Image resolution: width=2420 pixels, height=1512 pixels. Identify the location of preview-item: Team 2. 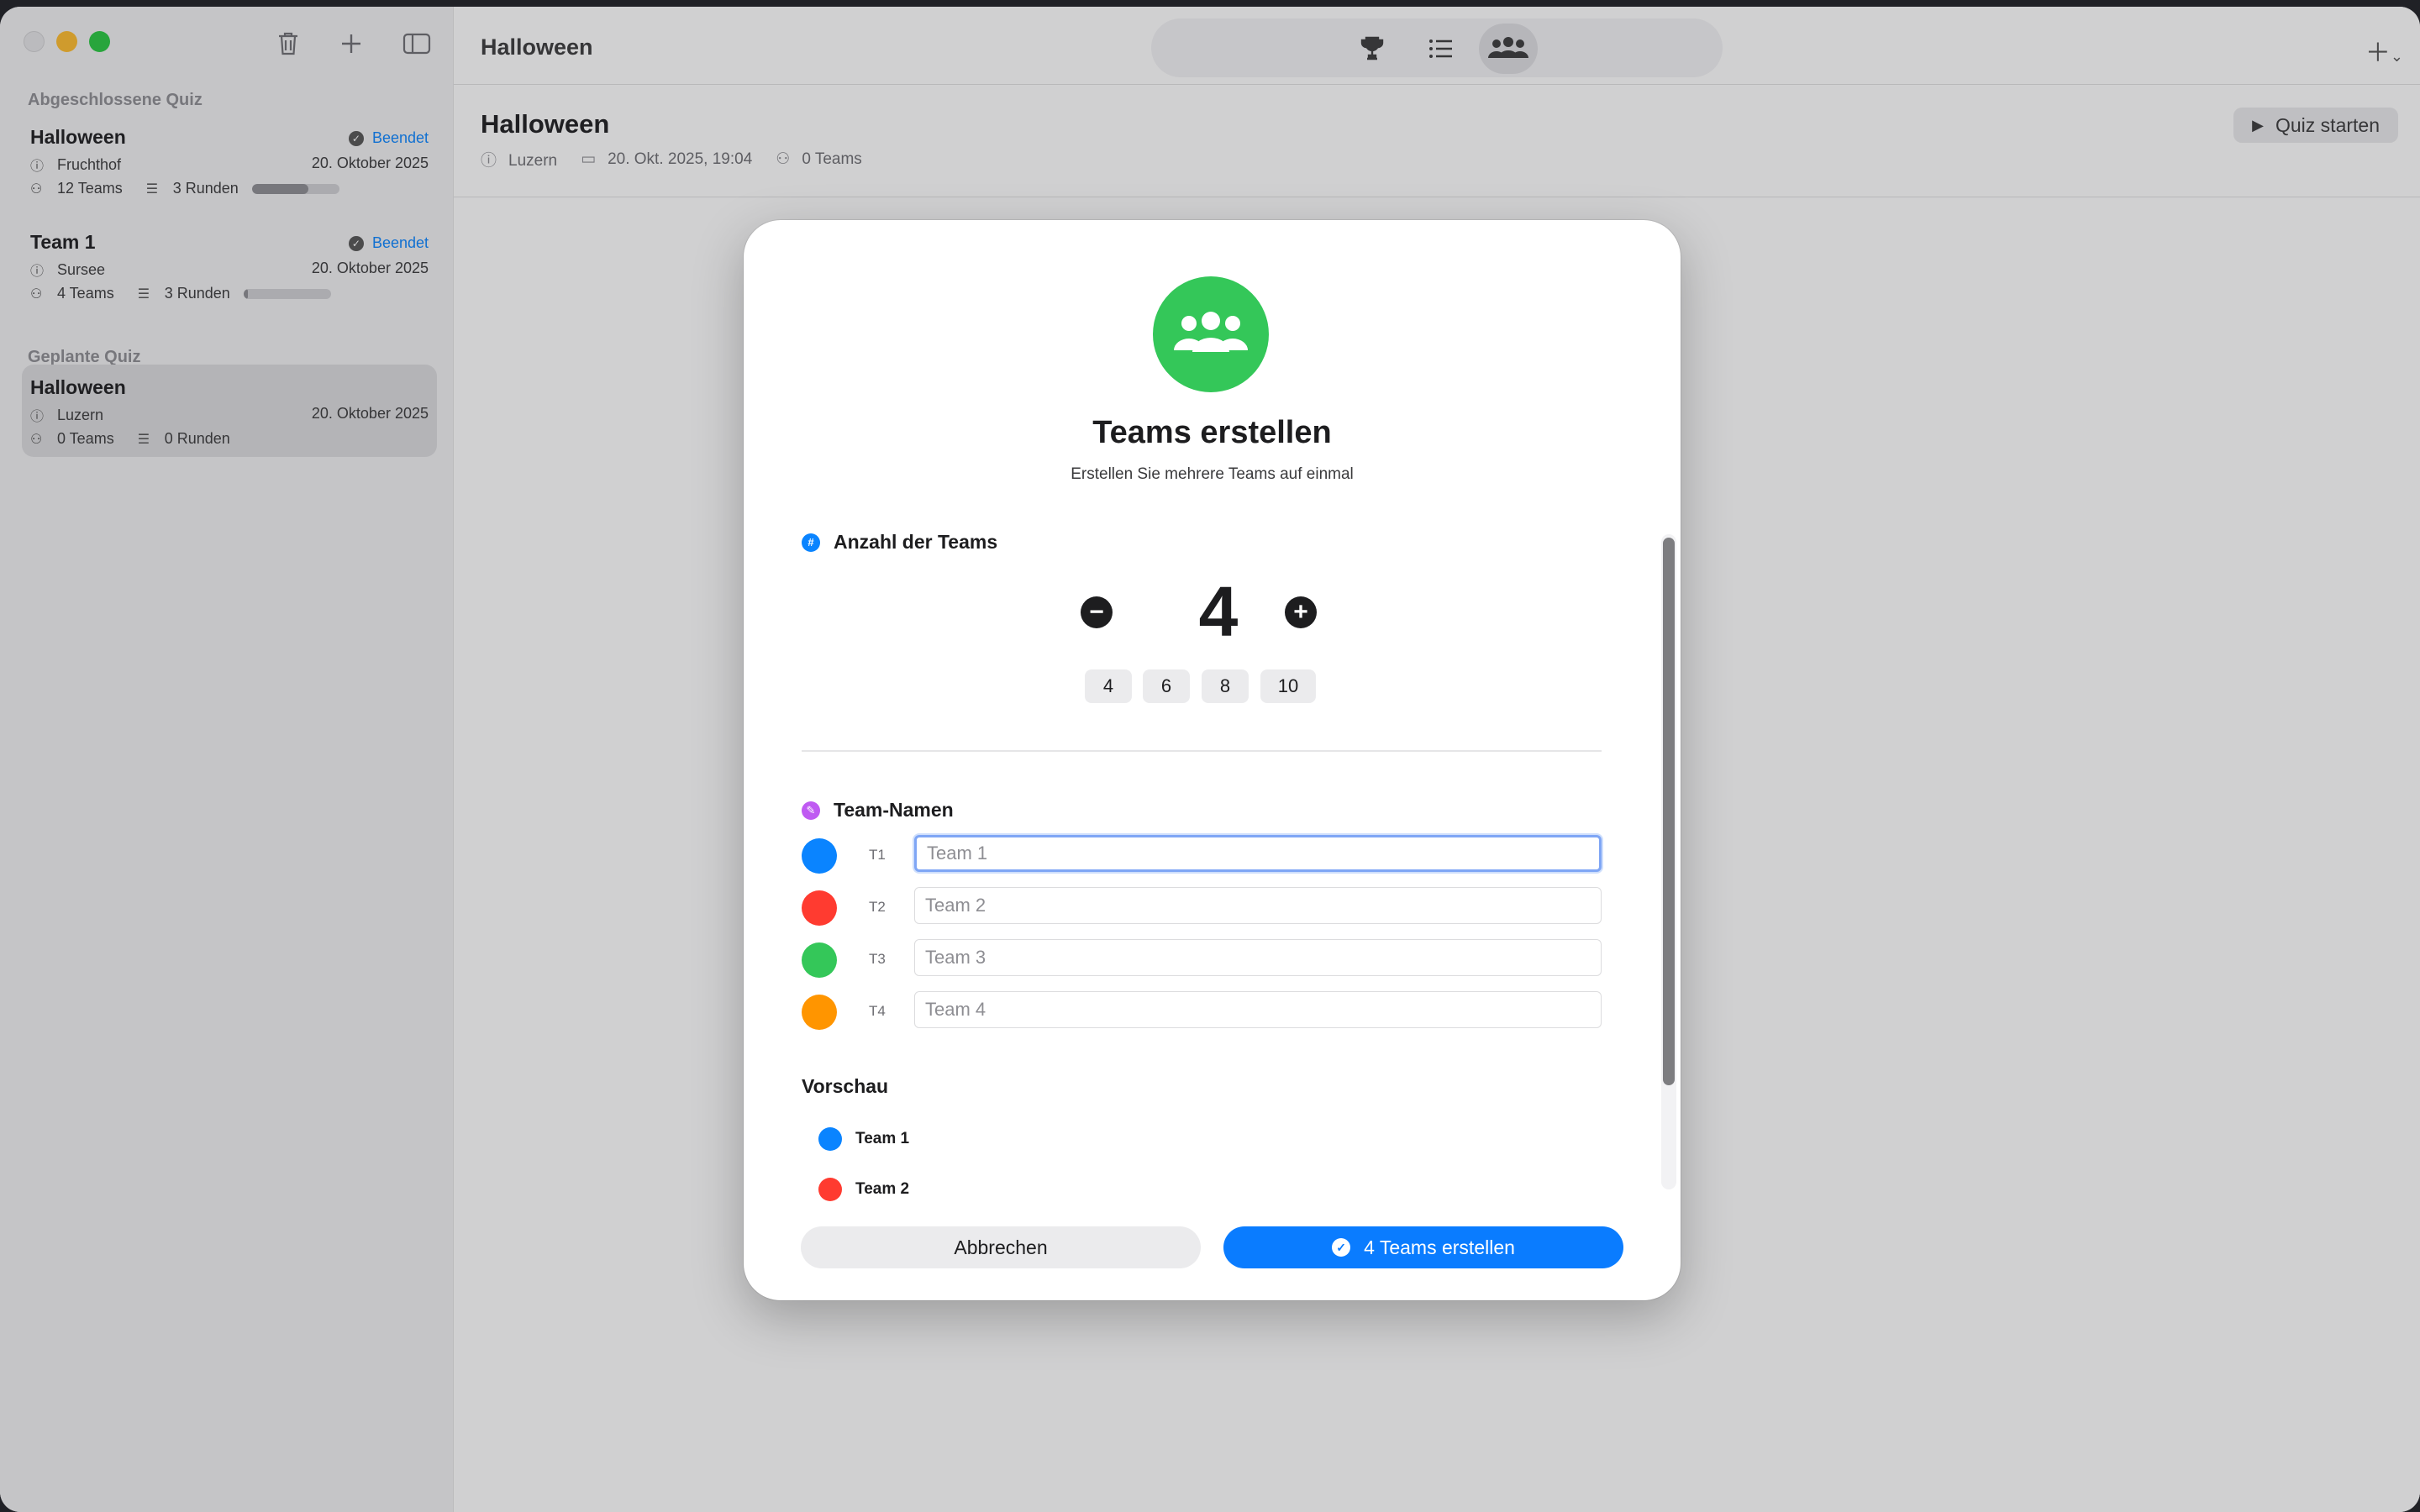
(864, 1189).